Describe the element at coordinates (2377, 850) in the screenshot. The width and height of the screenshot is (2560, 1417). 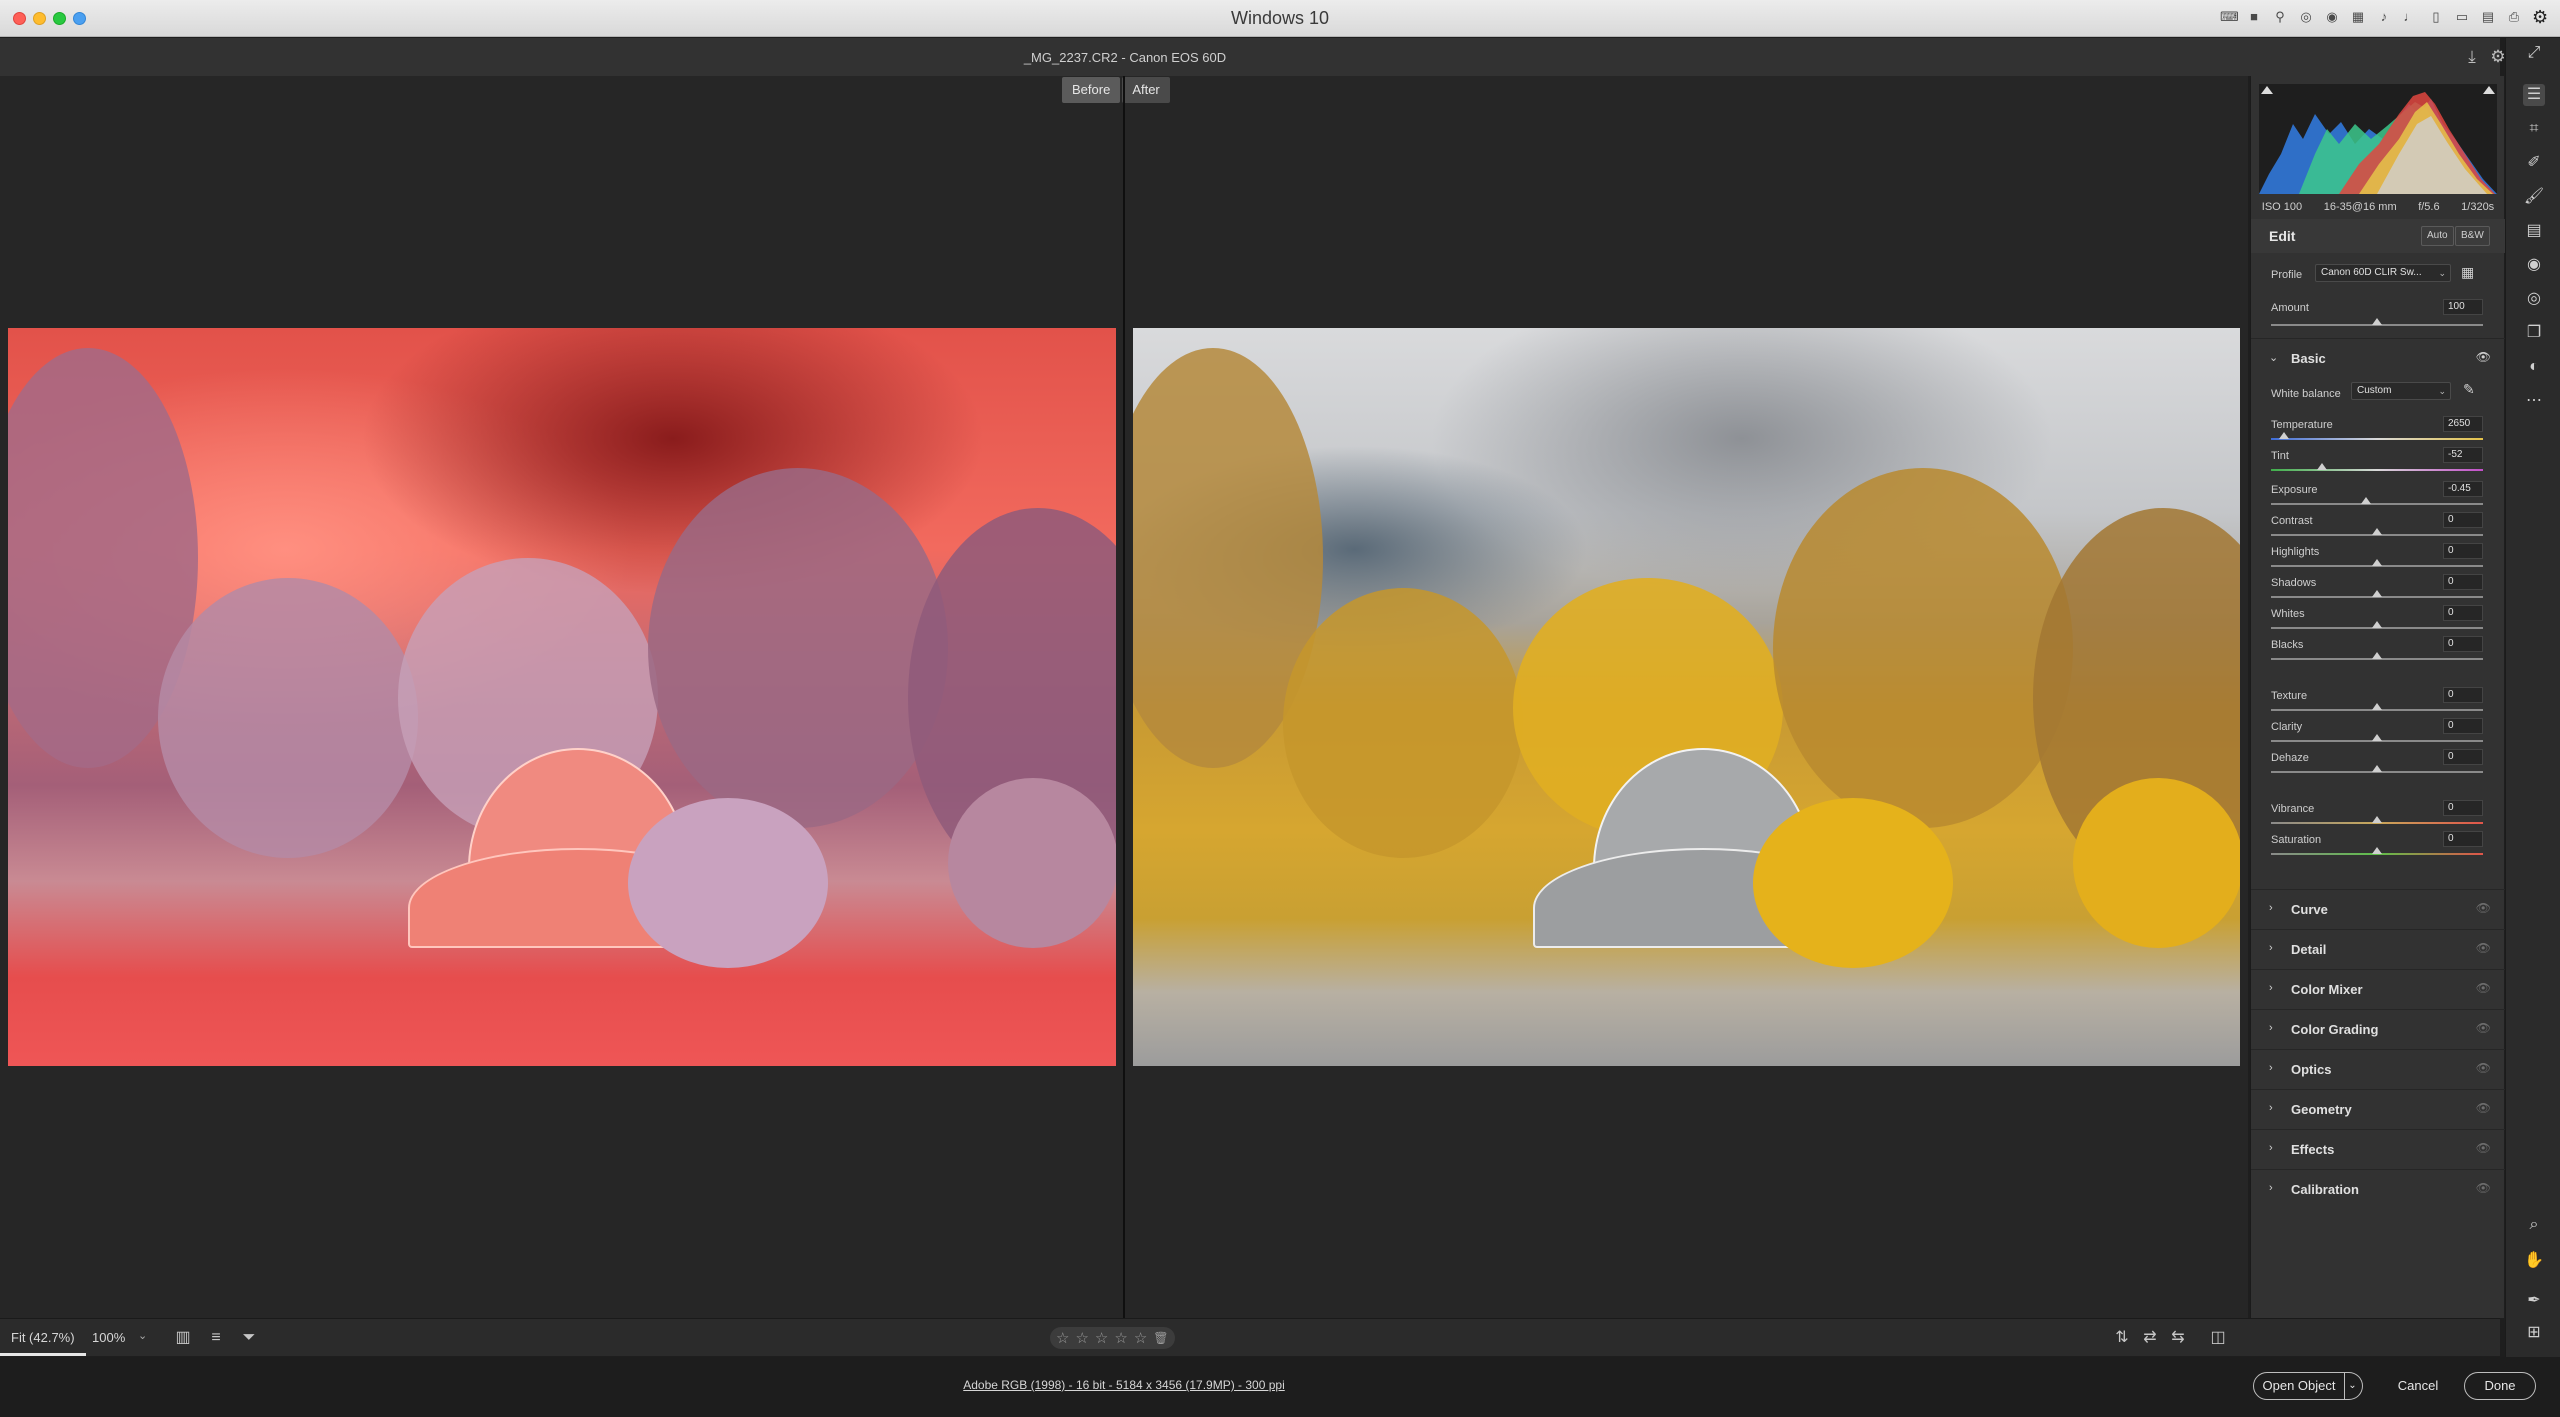
I see `saturation-slider-thumb` at that location.